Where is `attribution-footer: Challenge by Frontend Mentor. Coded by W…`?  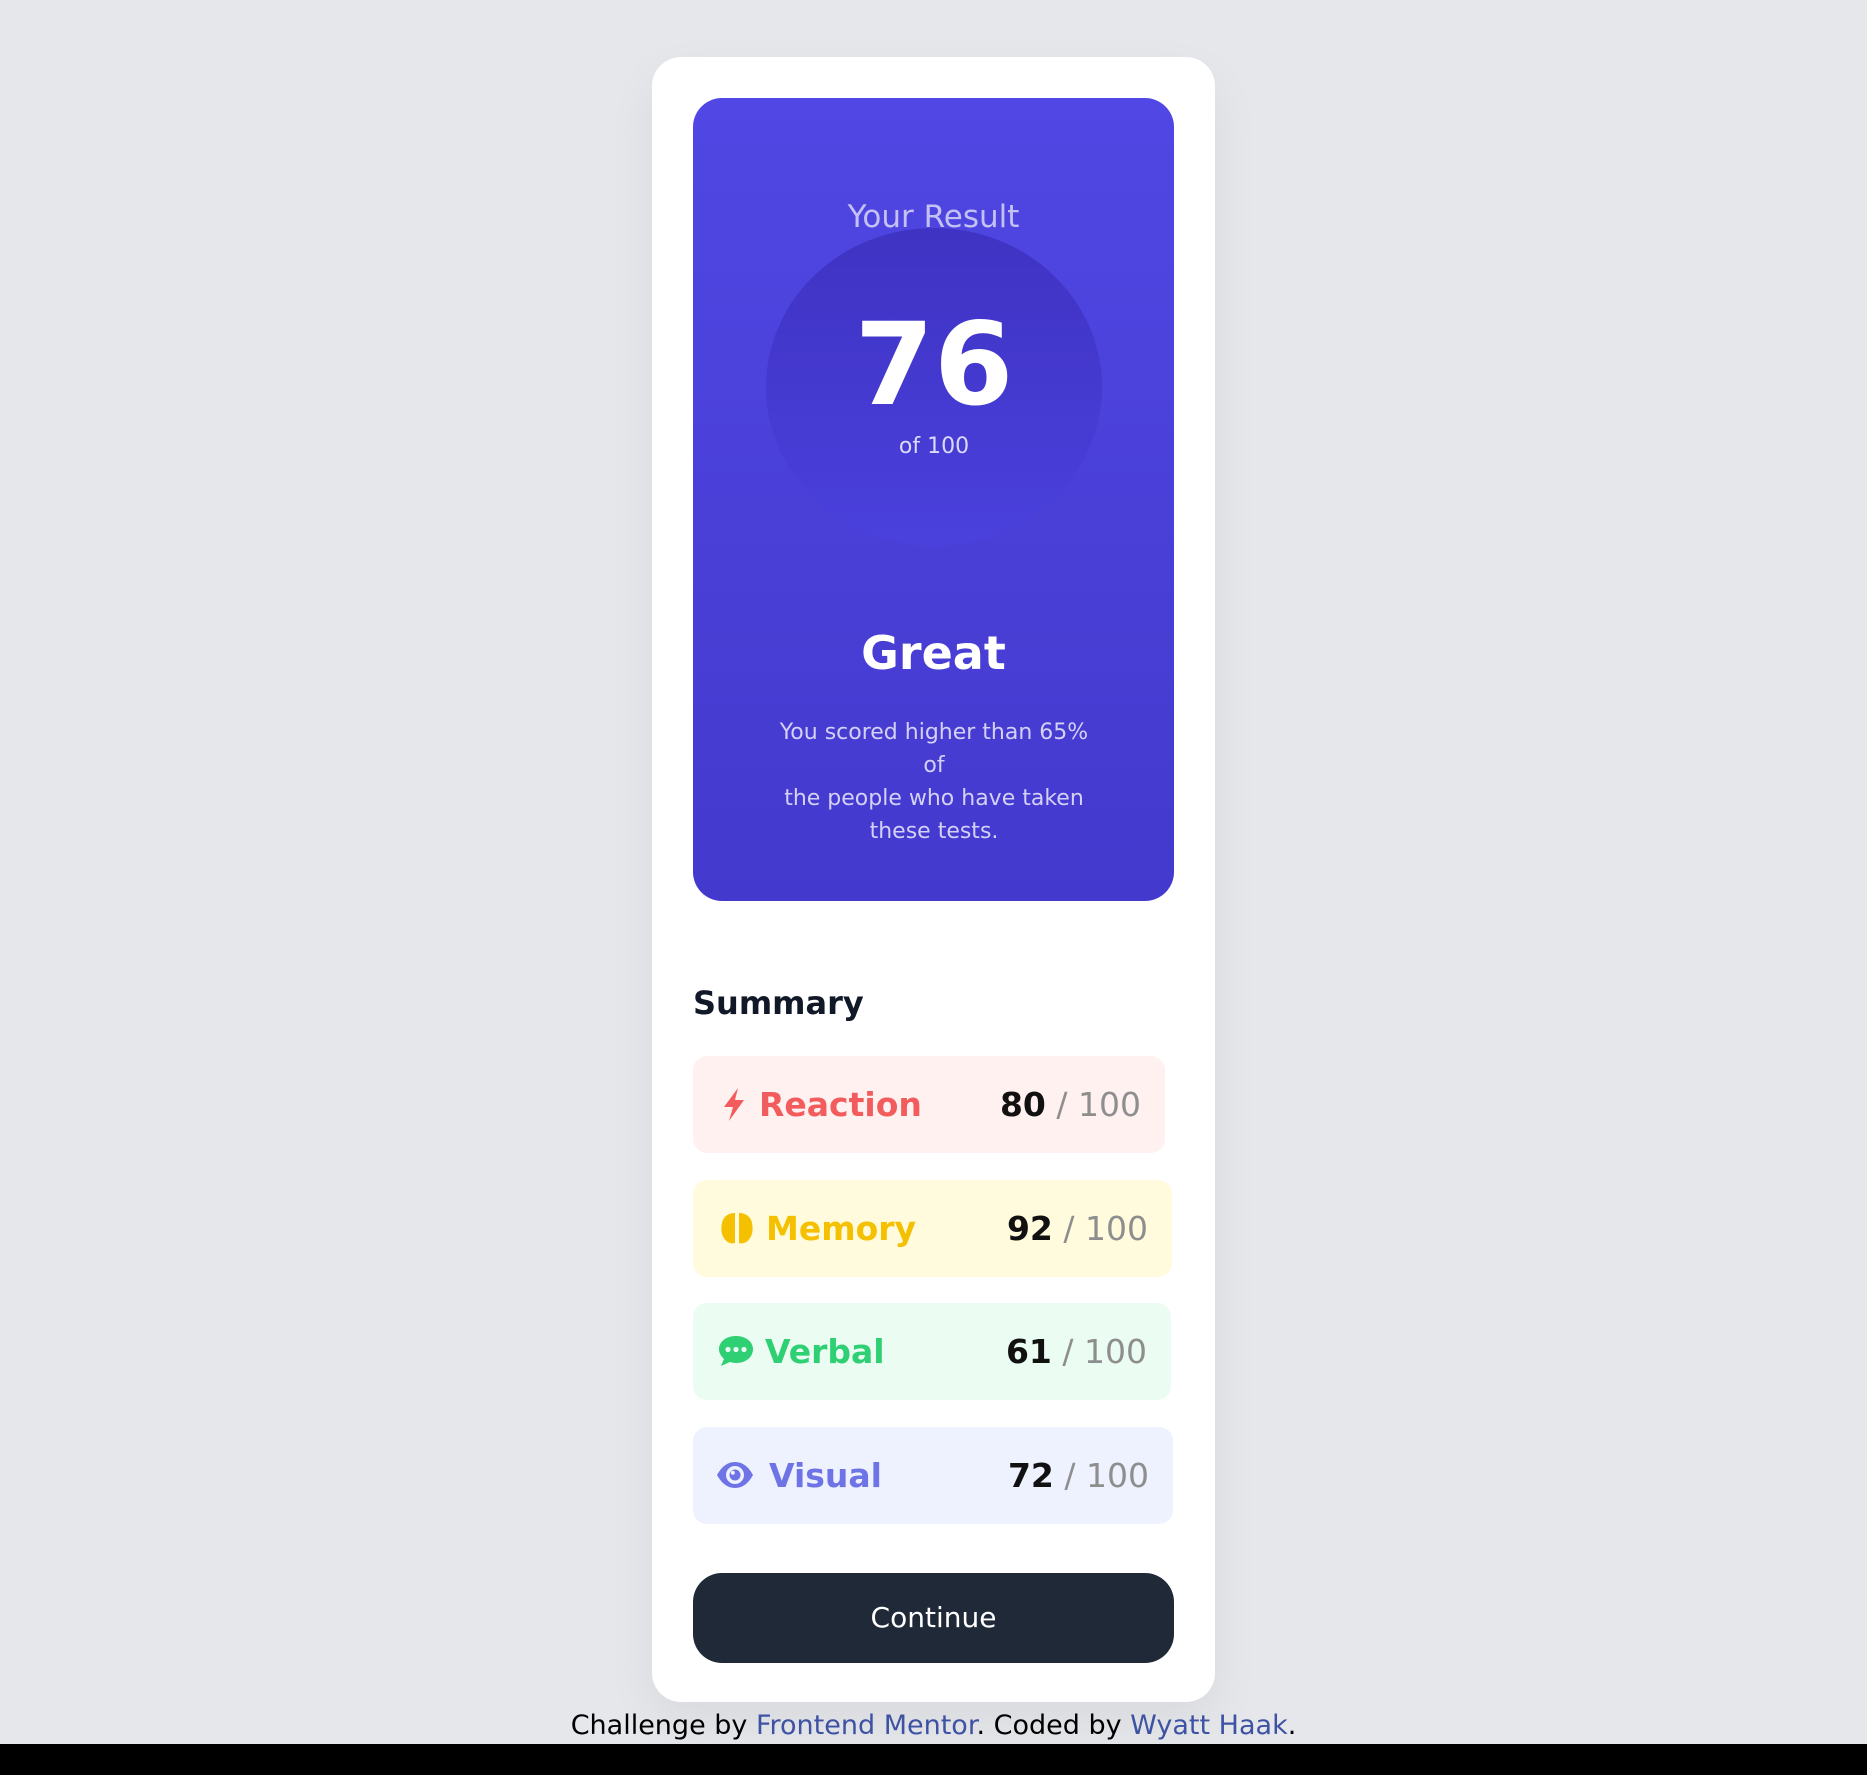 attribution-footer: Challenge by Frontend Mentor. Coded by W… is located at coordinates (933, 1726).